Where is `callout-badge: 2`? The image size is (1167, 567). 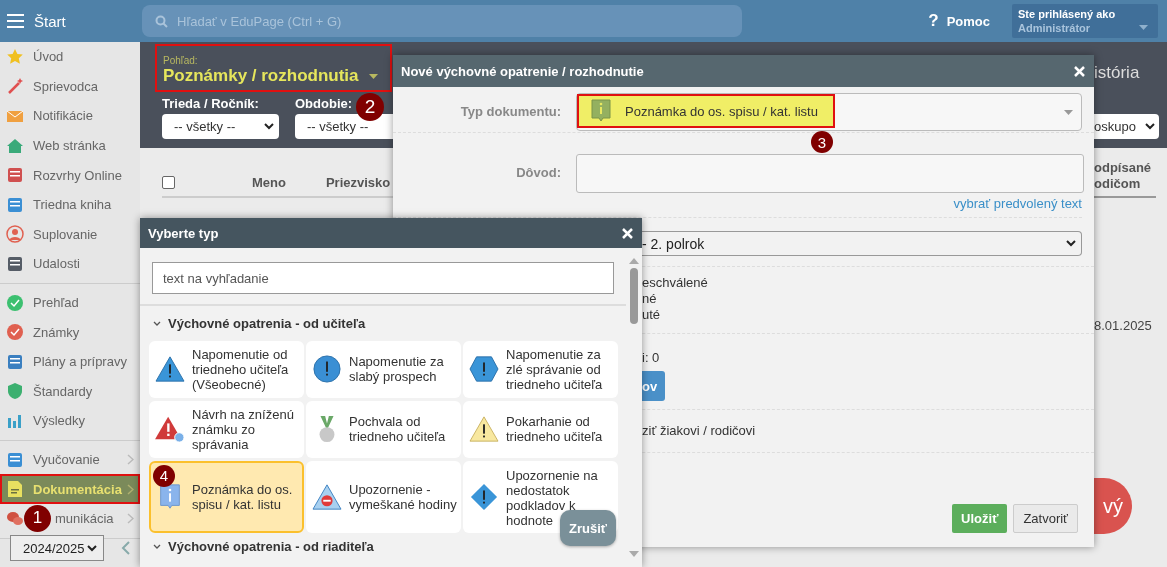
callout-badge: 2 is located at coordinates (370, 107).